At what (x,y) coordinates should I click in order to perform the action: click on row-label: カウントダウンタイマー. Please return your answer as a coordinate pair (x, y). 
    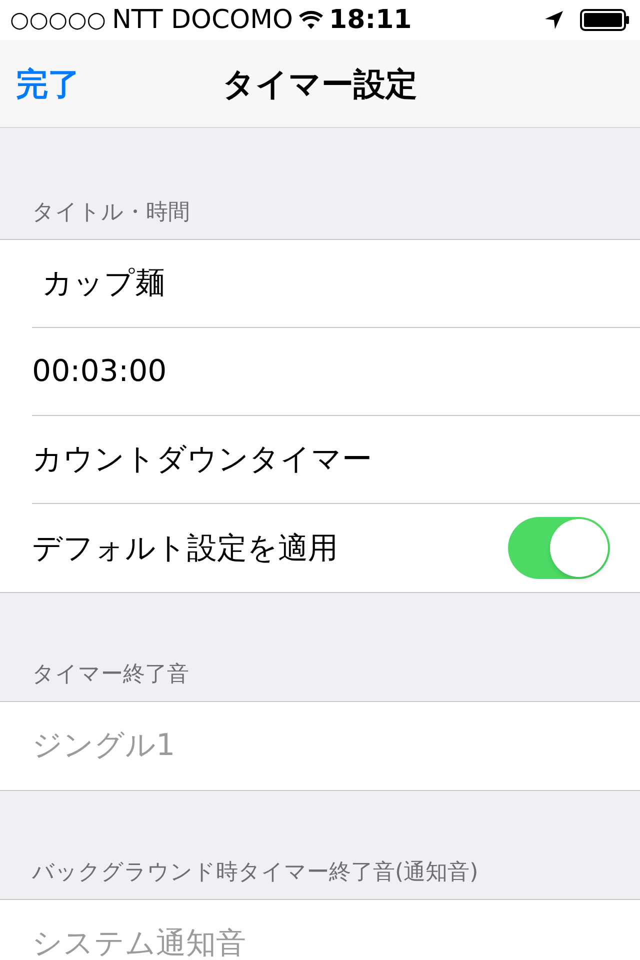
    Looking at the image, I should click on (202, 459).